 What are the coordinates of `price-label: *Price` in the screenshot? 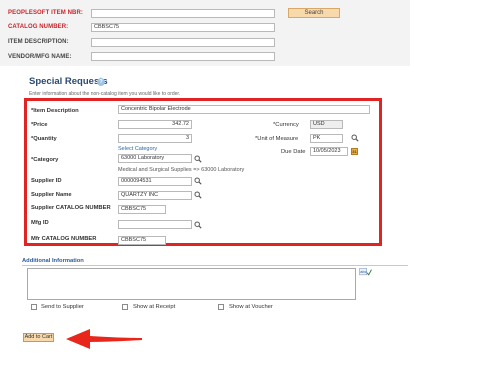 It's located at (39, 125).